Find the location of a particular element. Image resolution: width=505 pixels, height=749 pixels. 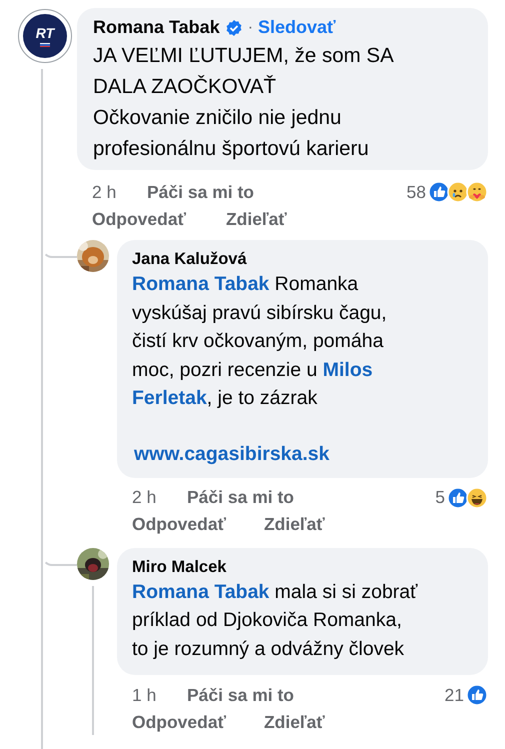

comment-text: JA VEĽMI ĽUTUJEM, že som SA DALA ZAOČKOVAŤ Očkovanie zničilo nie jednu profesionálnu športovú karieru is located at coordinates (244, 102).